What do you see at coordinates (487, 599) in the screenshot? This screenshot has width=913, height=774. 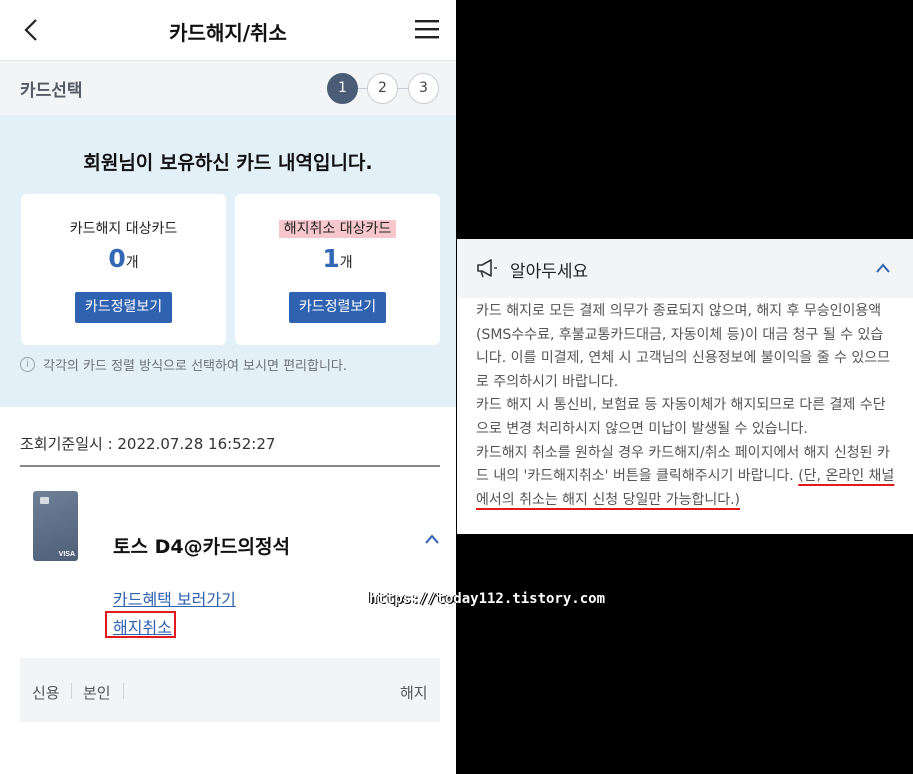 I see `blog-watermark: https://today112.tistory.com` at bounding box center [487, 599].